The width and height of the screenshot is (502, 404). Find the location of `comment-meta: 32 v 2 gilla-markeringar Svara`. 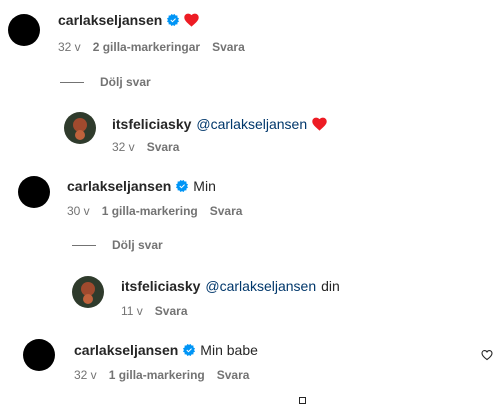

comment-meta: 32 v 2 gilla-markeringar Svara is located at coordinates (151, 47).